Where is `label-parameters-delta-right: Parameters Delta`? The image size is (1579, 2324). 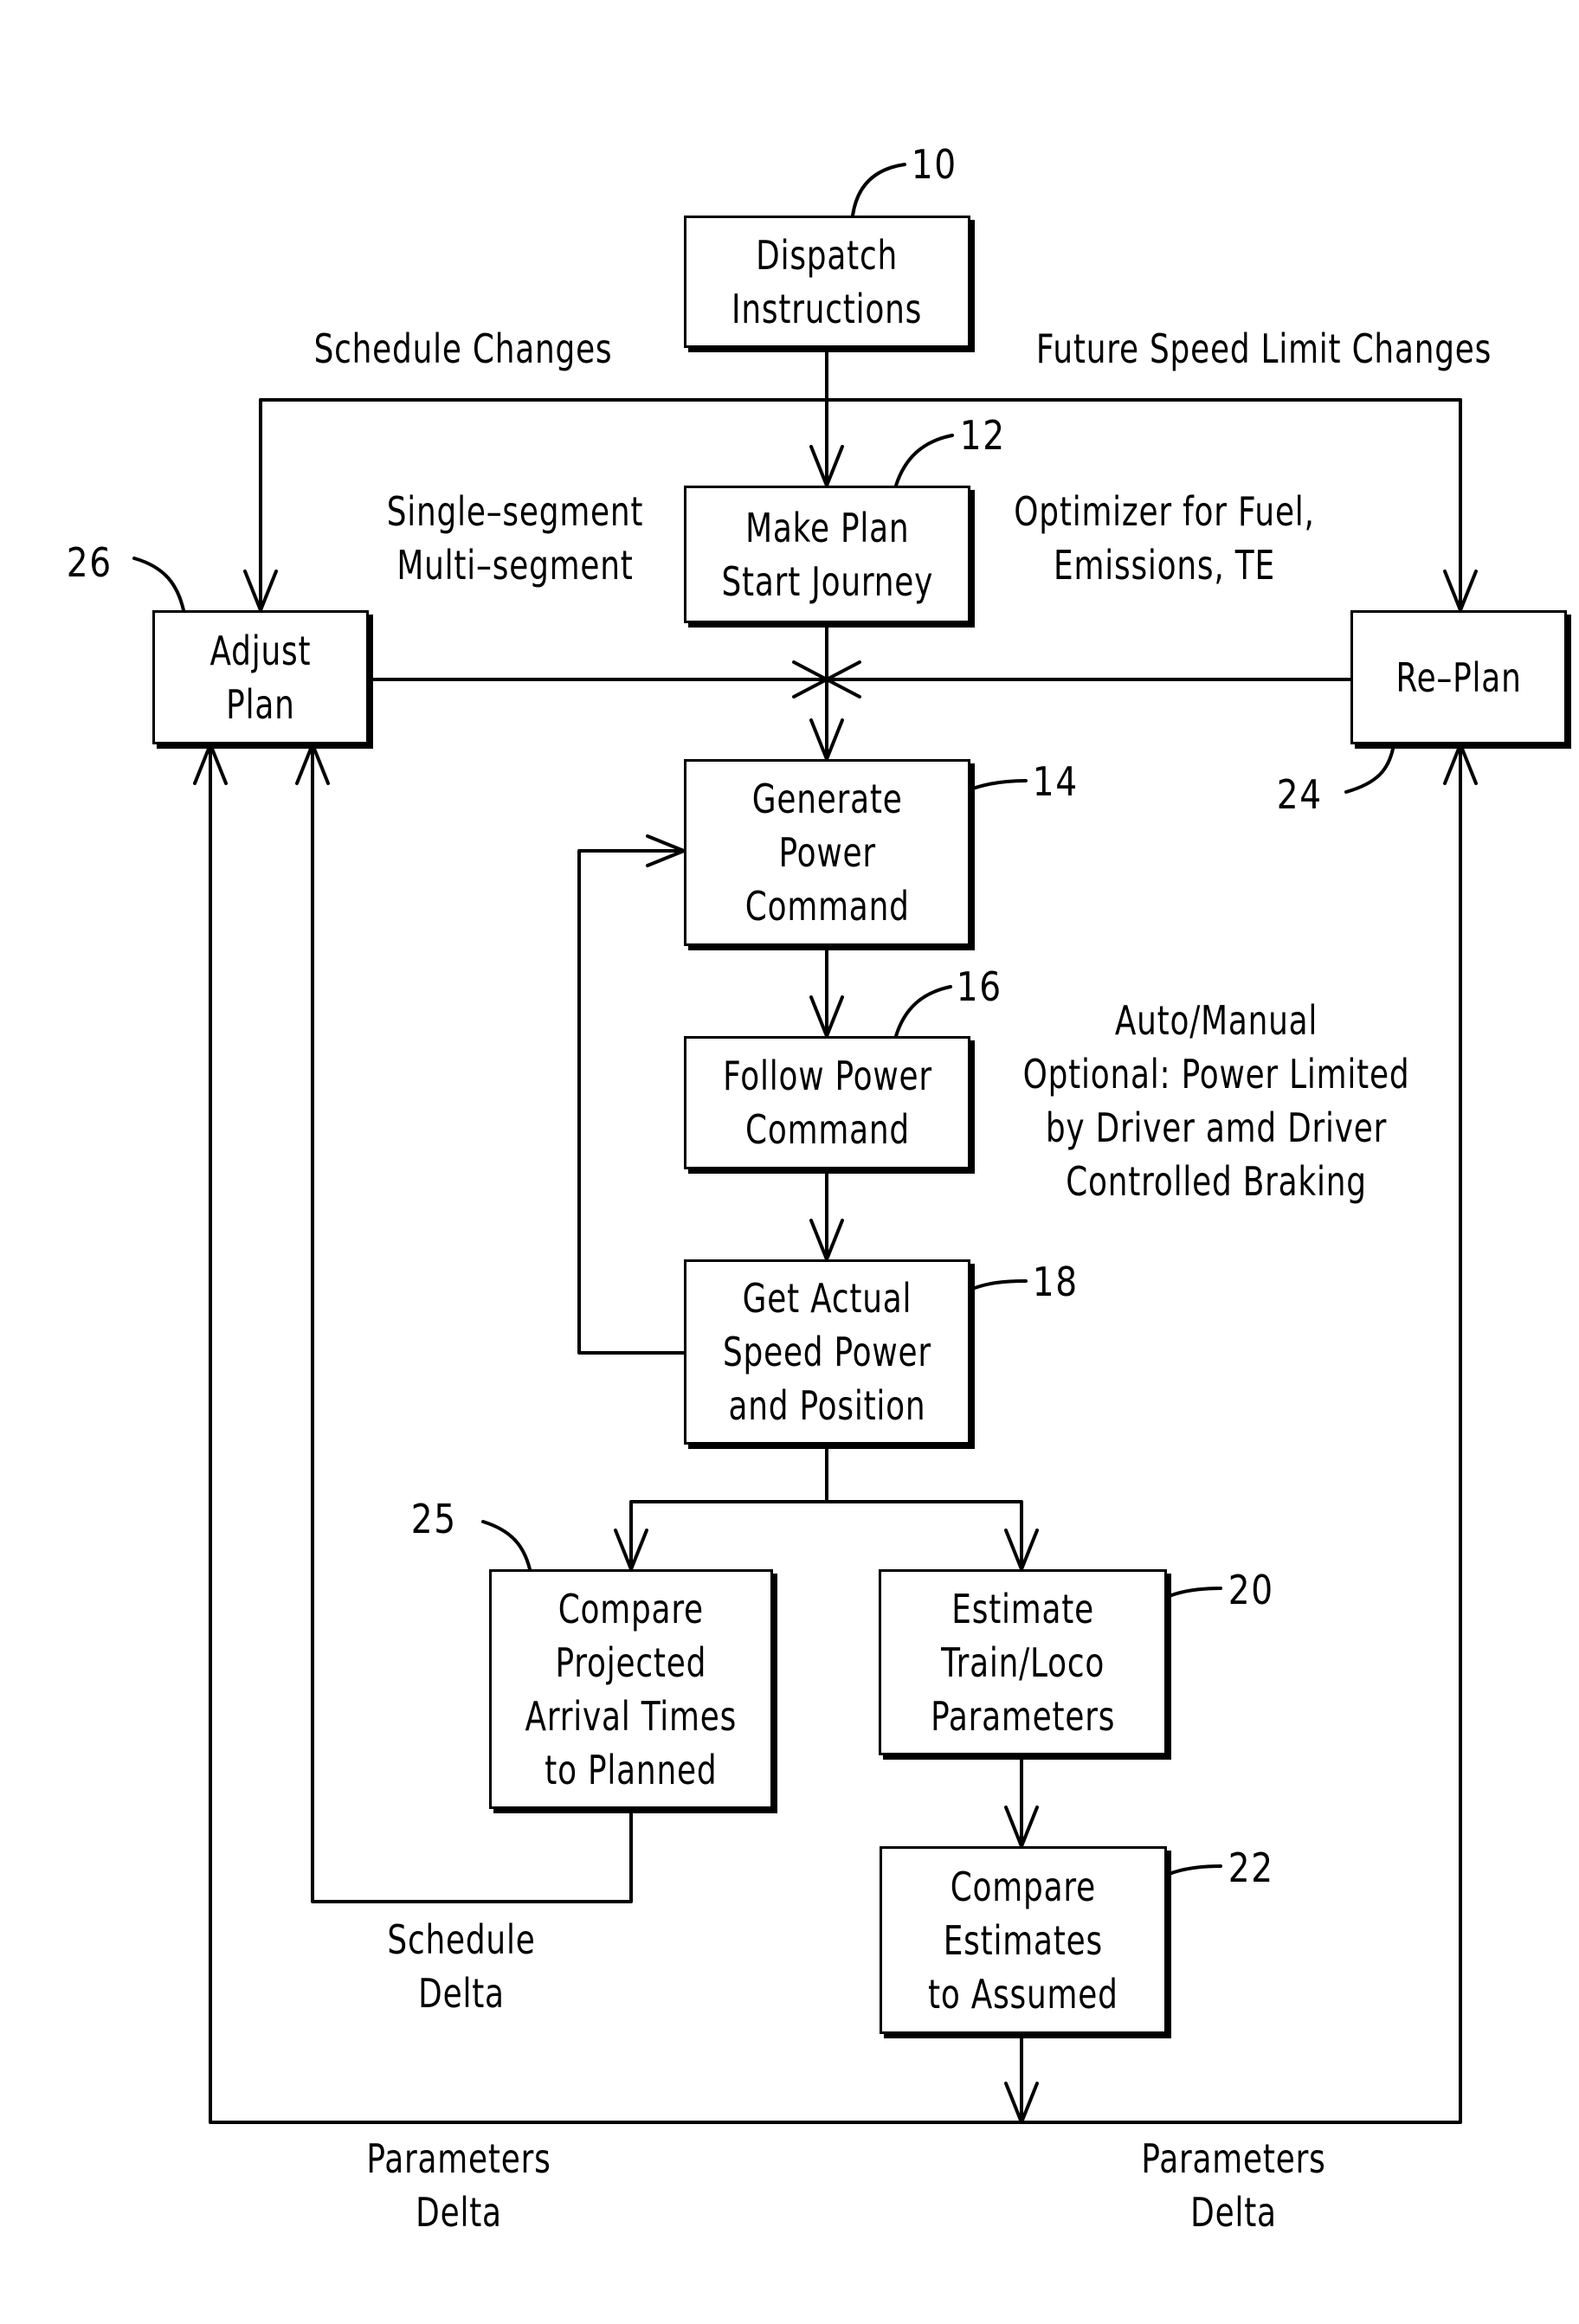 label-parameters-delta-right: Parameters Delta is located at coordinates (1233, 2185).